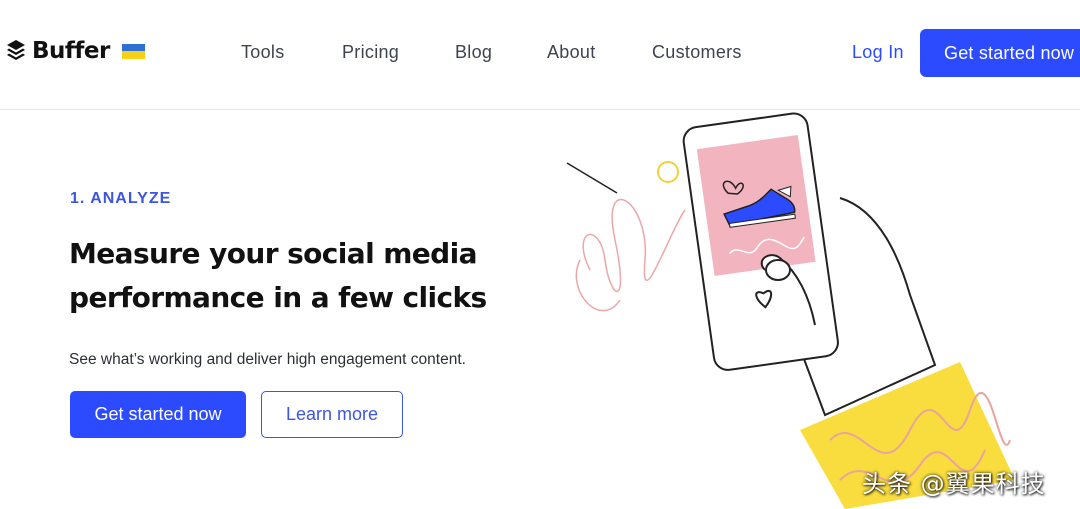  I want to click on header-get-started-button: Get started now, so click(1000, 53).